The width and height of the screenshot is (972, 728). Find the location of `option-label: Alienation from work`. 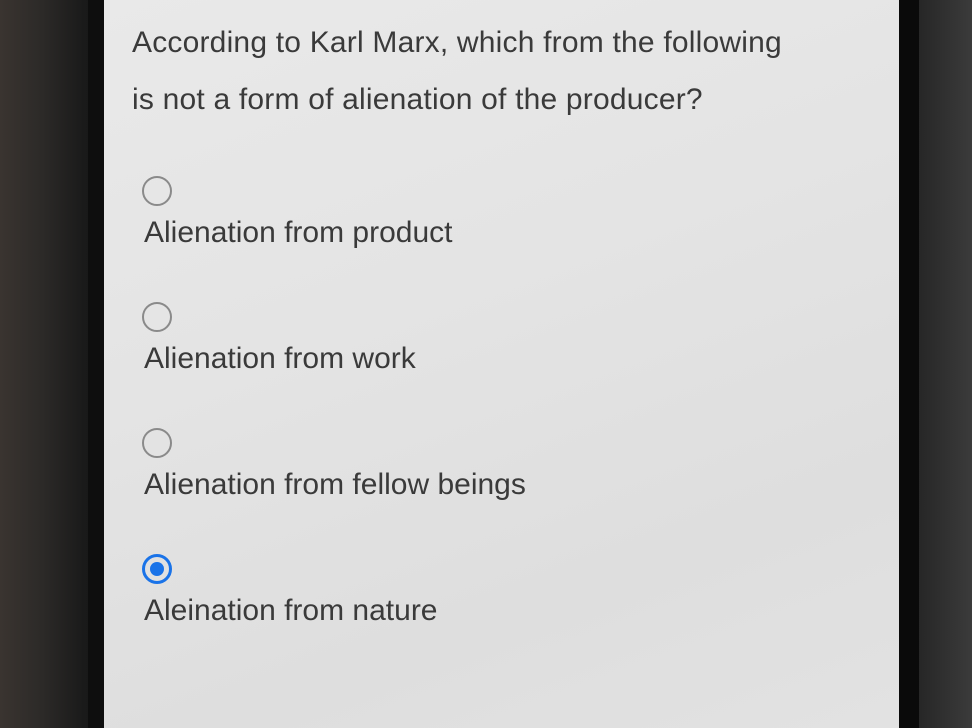

option-label: Alienation from work is located at coordinates (280, 359).